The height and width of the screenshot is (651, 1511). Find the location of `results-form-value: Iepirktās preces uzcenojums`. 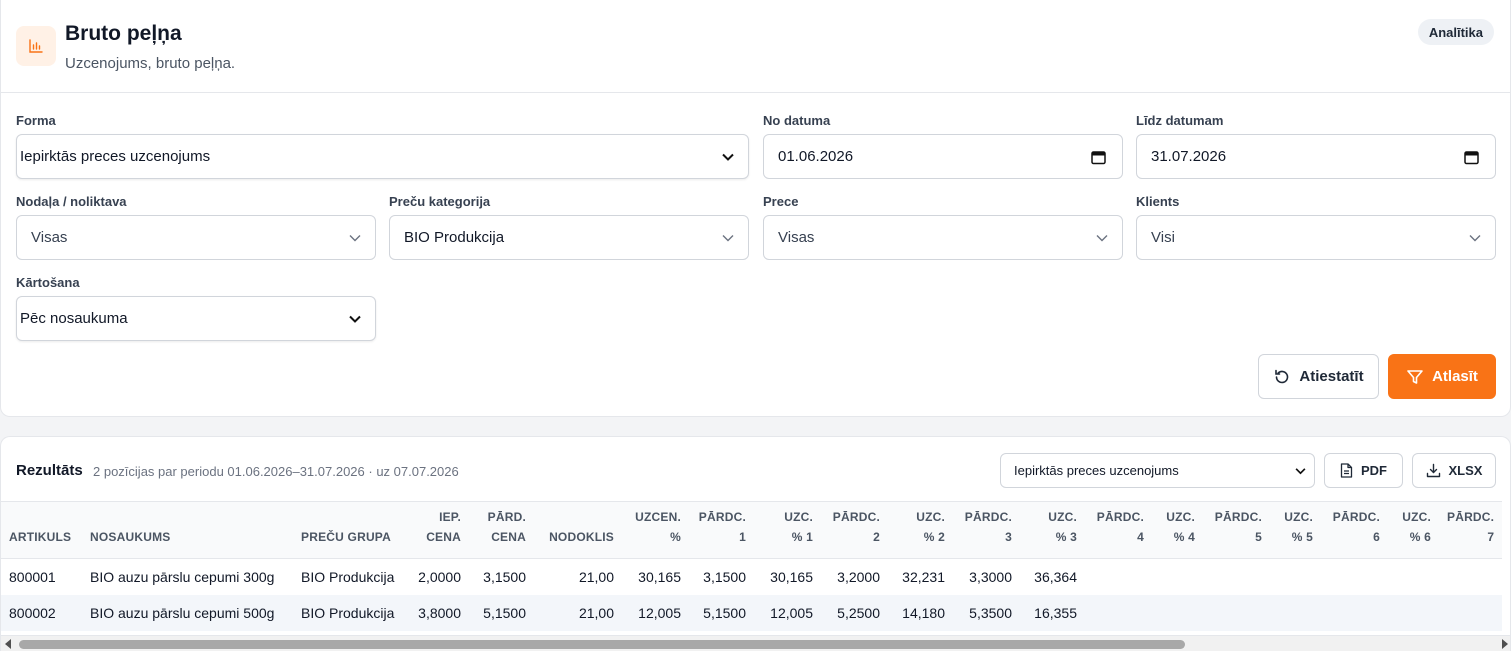

results-form-value: Iepirktās preces uzcenojums is located at coordinates (1096, 470).